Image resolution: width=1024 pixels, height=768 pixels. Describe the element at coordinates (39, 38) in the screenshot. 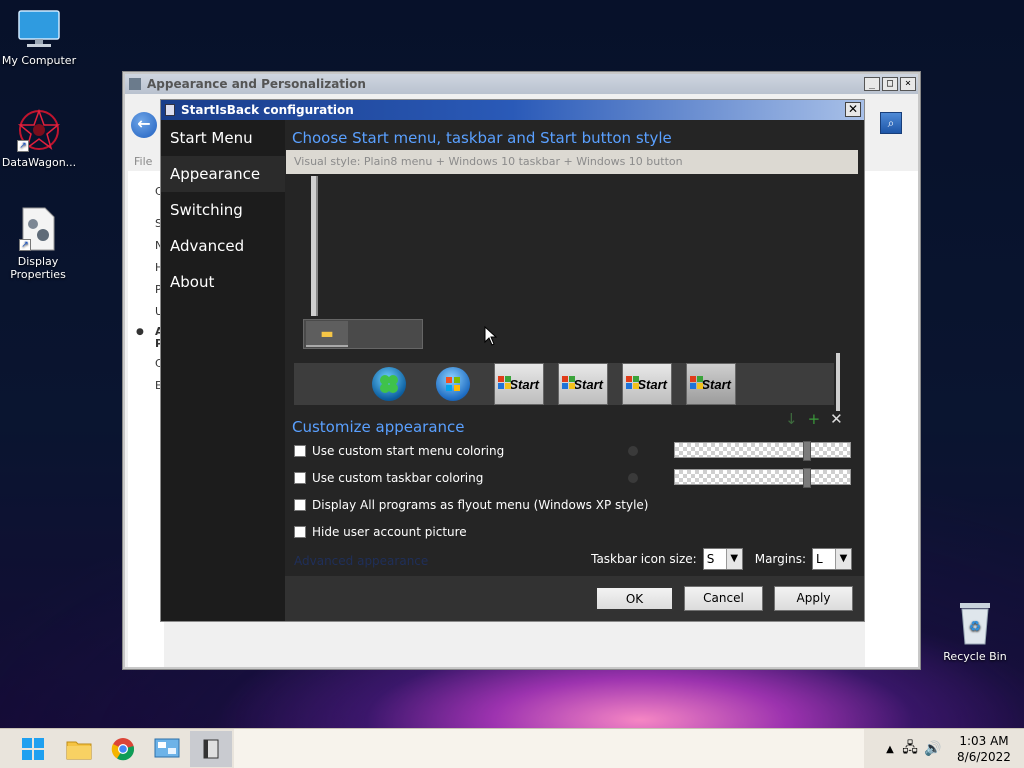

I see `desktop-icon-my-computer: My Computer` at that location.